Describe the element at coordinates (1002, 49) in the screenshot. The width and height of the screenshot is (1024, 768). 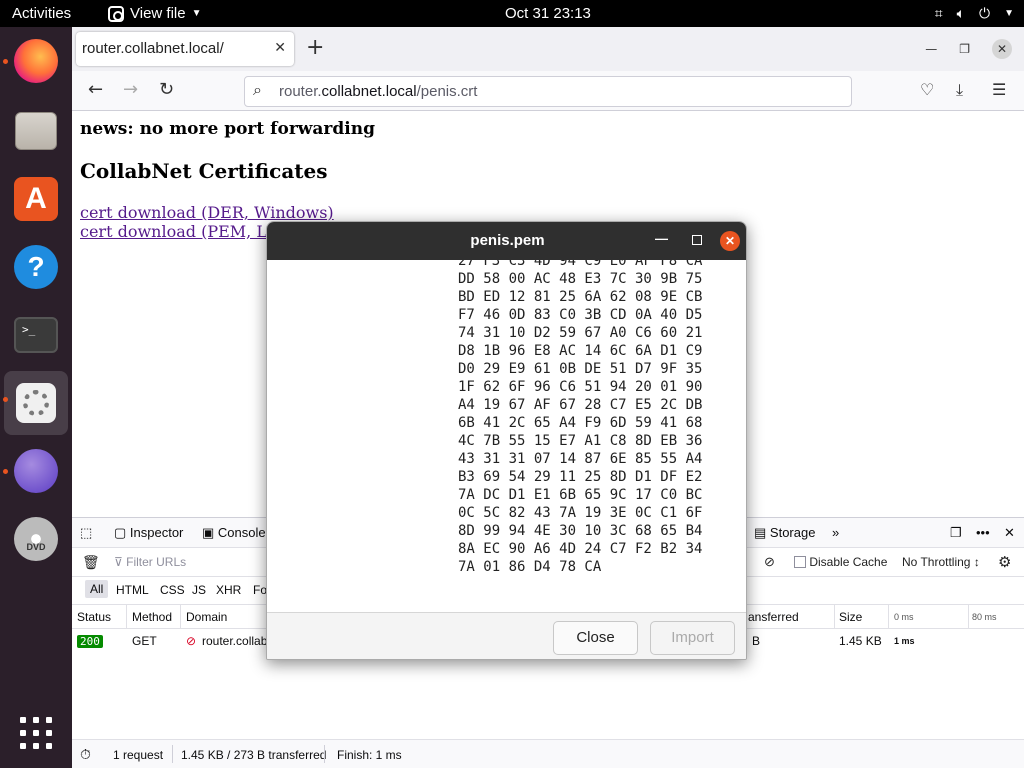
I see `close-window-icon: ✕` at that location.